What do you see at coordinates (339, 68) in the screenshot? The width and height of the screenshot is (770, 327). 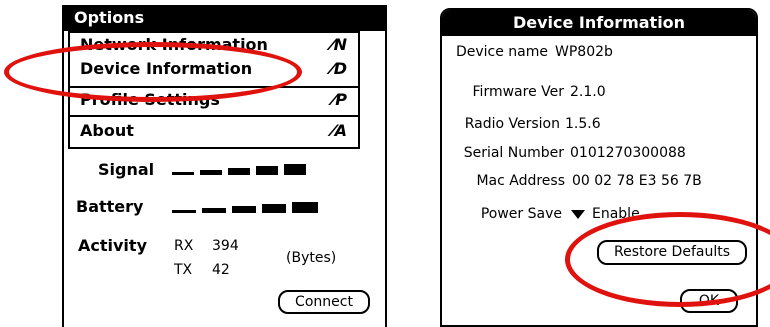 I see `menu-item-shortcut: ⁄D` at bounding box center [339, 68].